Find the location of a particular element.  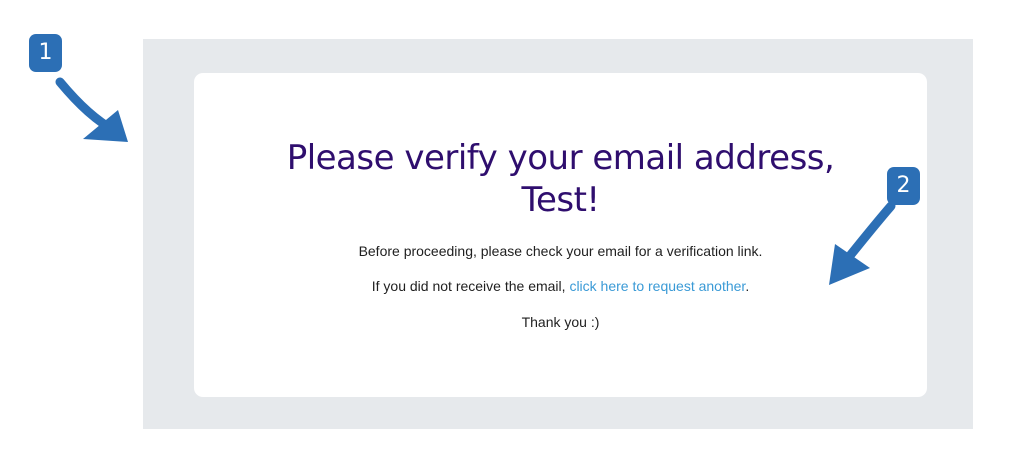

thank-you-text: Thank you :) is located at coordinates (560, 322).